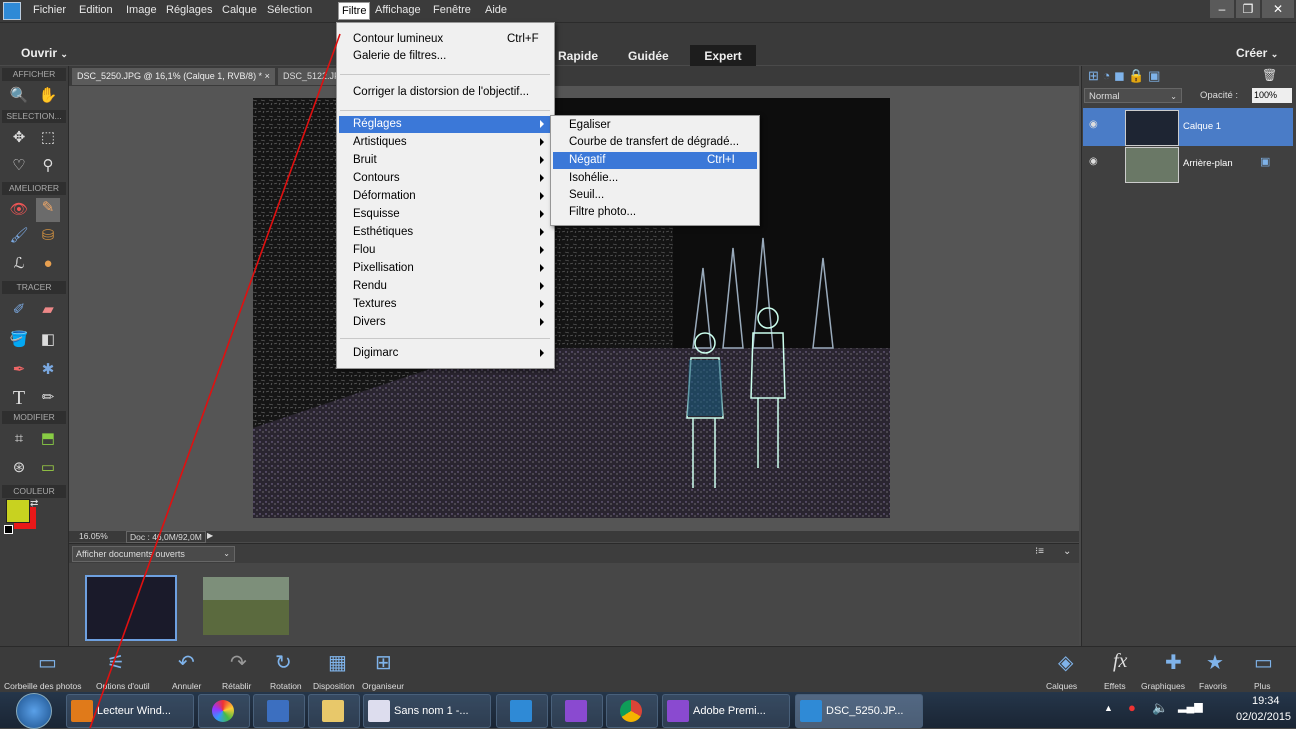  I want to click on paint-bucket-icon: 🪣, so click(19, 340).